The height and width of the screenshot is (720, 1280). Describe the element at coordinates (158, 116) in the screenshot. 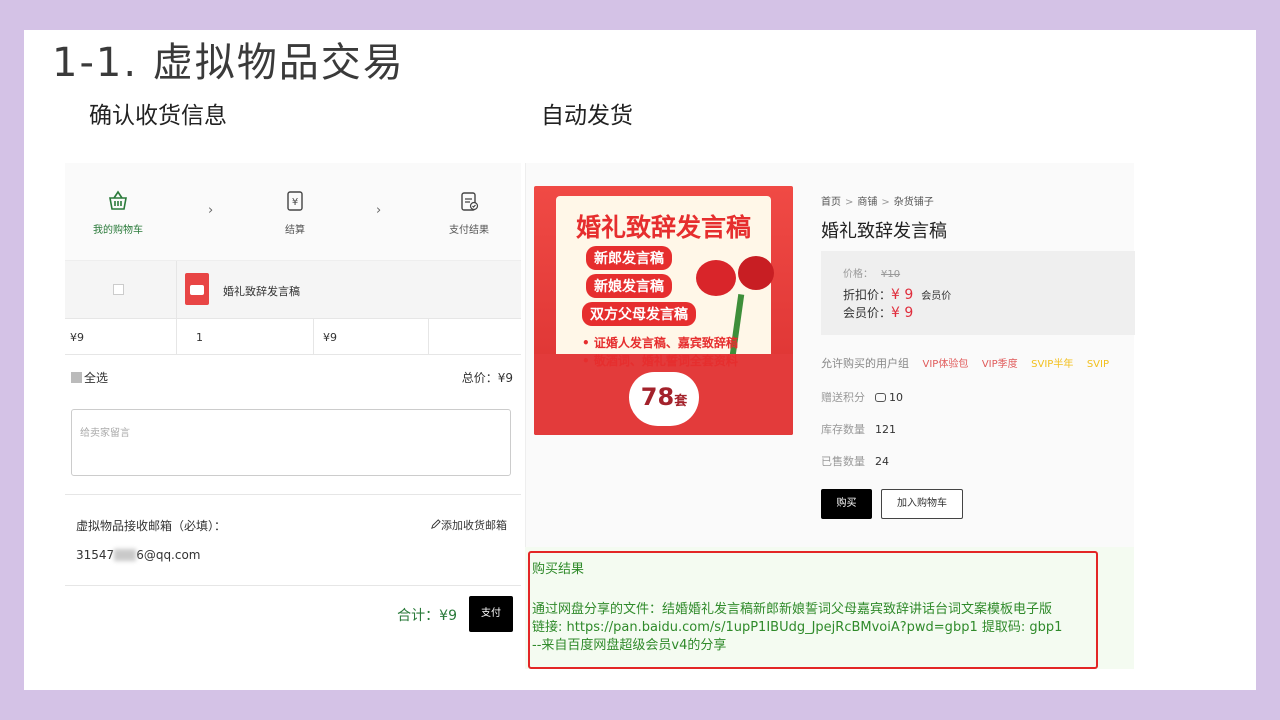

I see `left-subtitle: 确认收货信息` at that location.